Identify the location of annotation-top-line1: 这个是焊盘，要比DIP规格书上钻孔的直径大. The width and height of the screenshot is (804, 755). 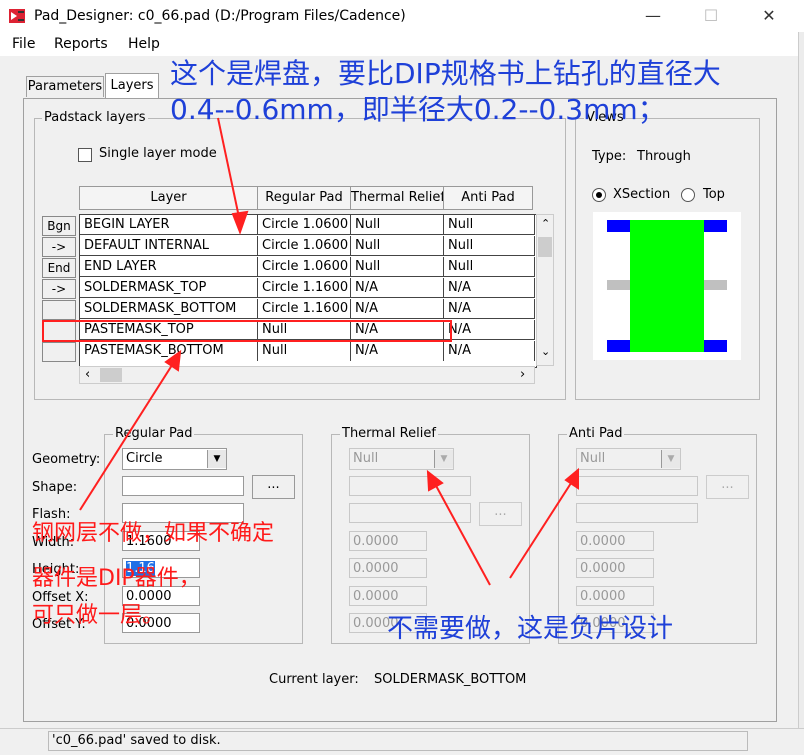
(445, 73).